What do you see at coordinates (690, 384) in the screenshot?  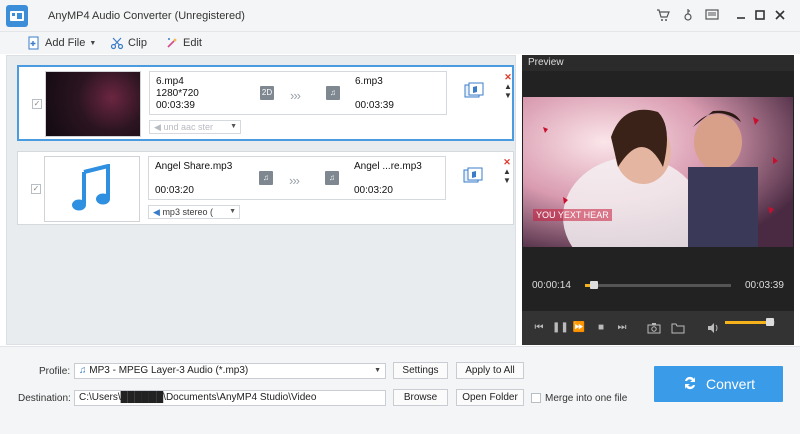 I see `convert-icon` at bounding box center [690, 384].